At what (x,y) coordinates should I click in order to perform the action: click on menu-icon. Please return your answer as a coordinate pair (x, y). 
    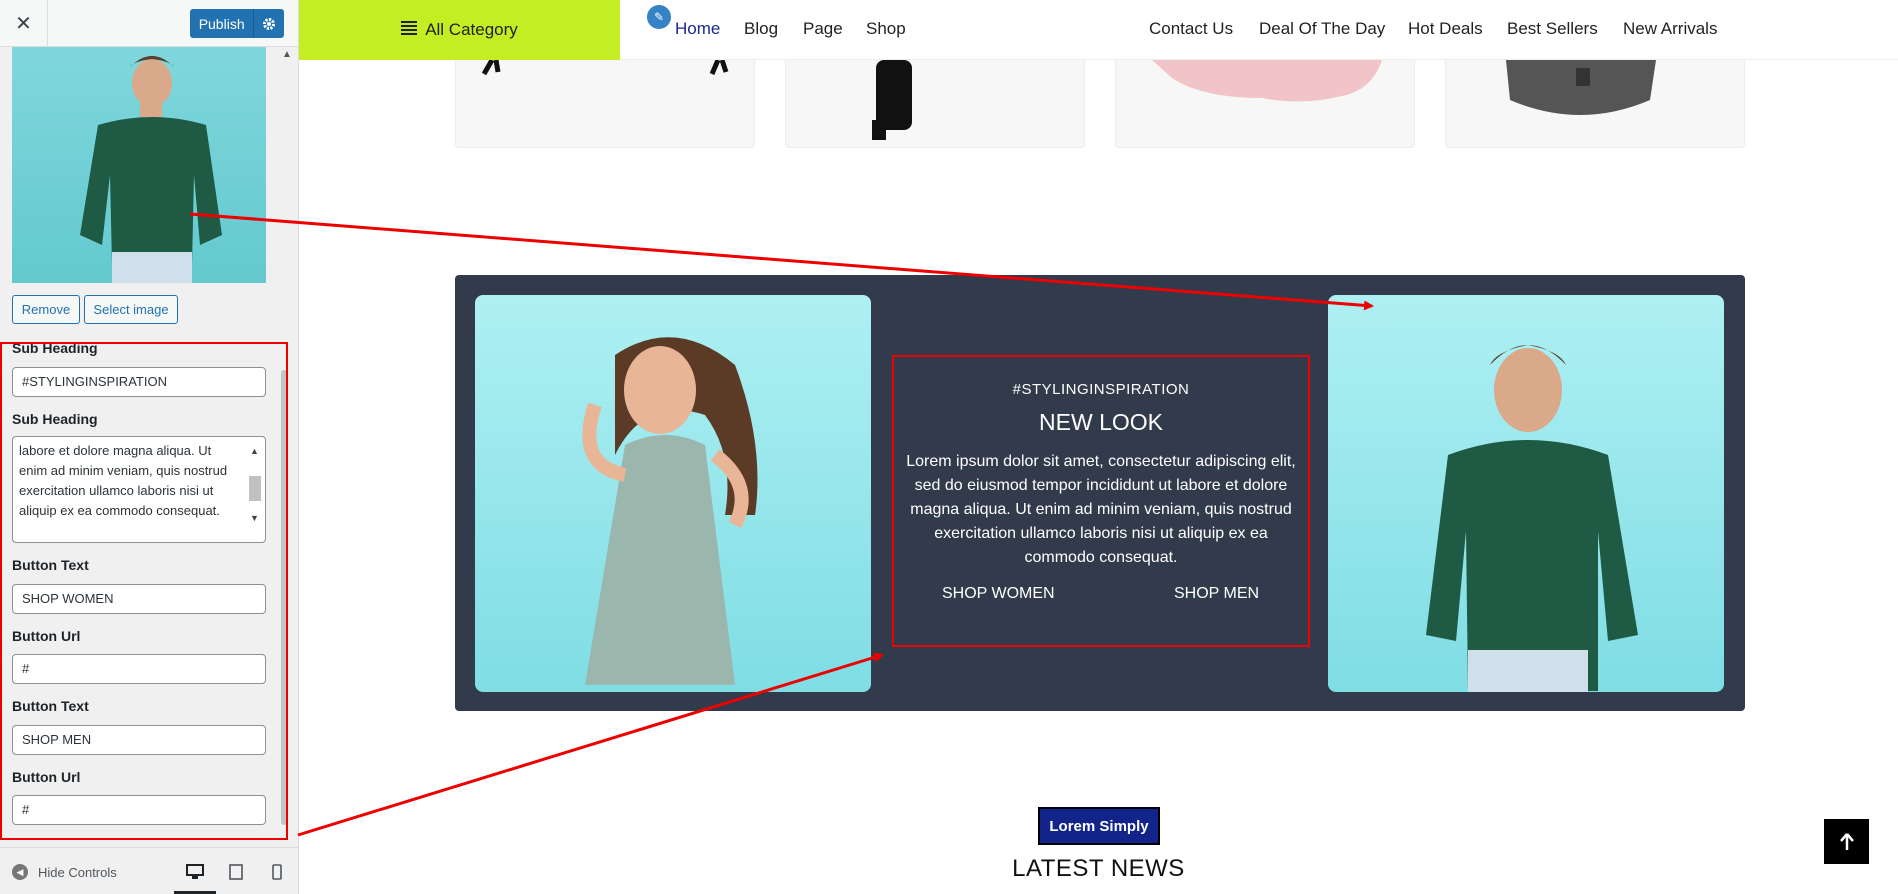
    Looking at the image, I should click on (409, 30).